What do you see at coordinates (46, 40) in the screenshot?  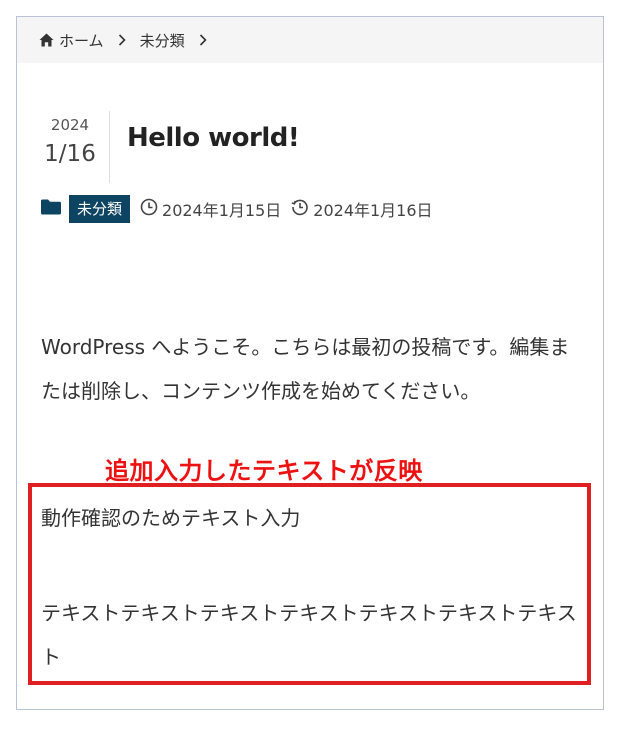 I see `home-icon` at bounding box center [46, 40].